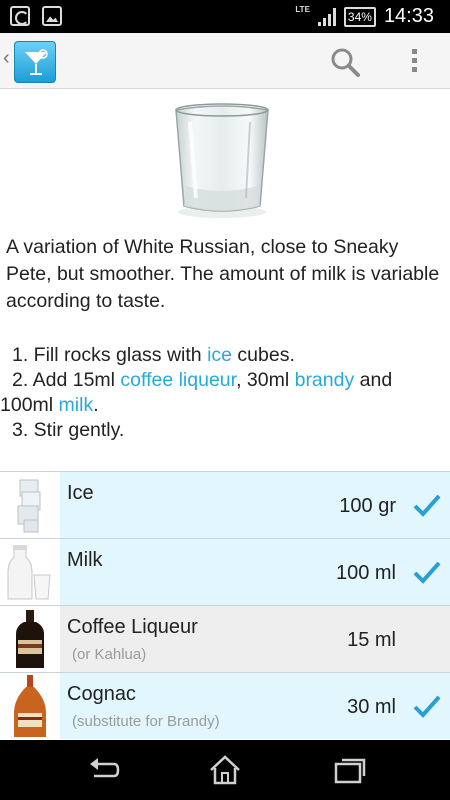 This screenshot has height=800, width=450. What do you see at coordinates (265, 380) in the screenshot?
I see `step-text: , 30ml` at bounding box center [265, 380].